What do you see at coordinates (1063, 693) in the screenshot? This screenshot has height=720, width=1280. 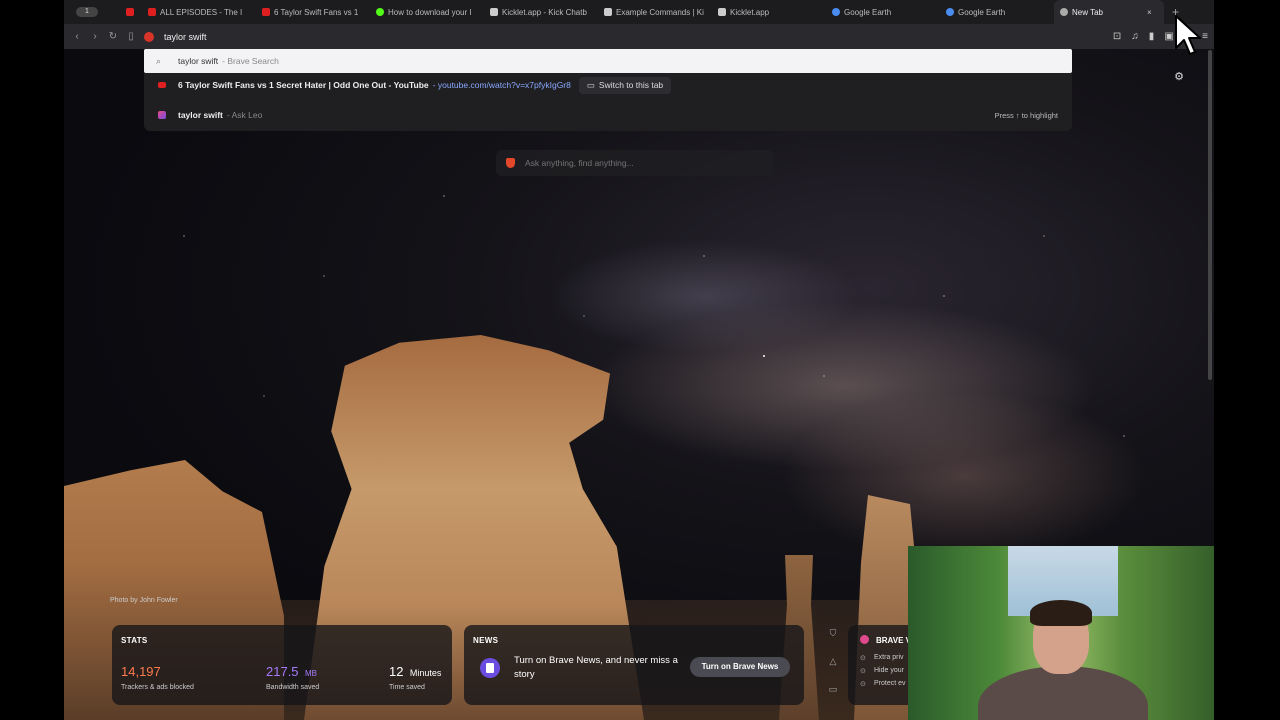 I see `webcam-person-body` at bounding box center [1063, 693].